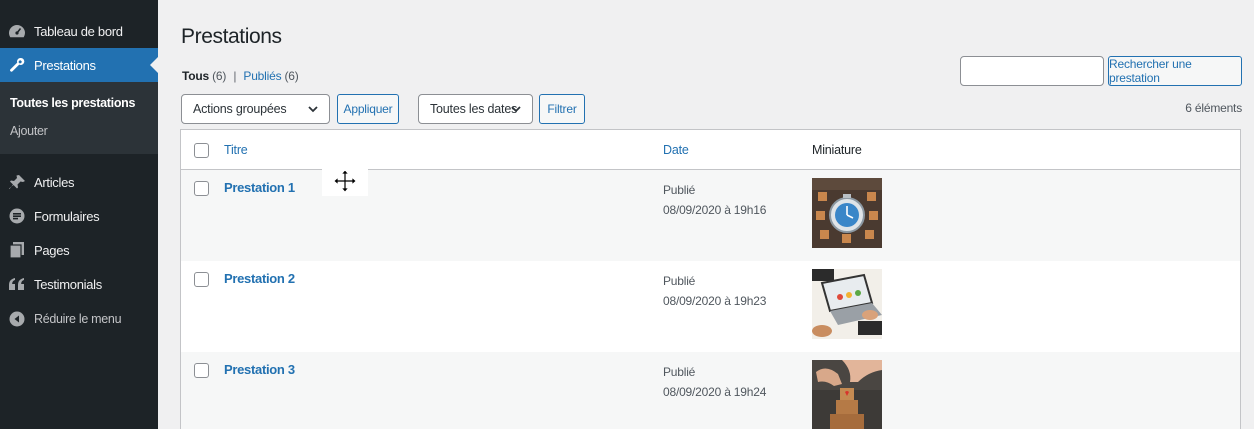  I want to click on bulk-actions-select: Actions groupées, so click(255, 109).